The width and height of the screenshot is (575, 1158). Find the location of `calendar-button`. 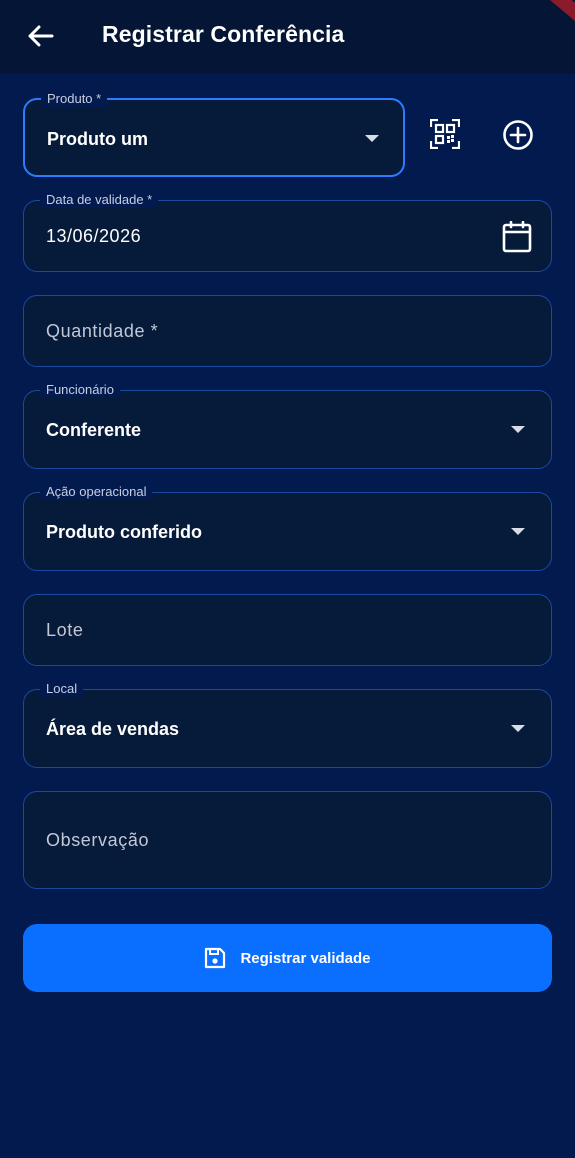

calendar-button is located at coordinates (517, 237).